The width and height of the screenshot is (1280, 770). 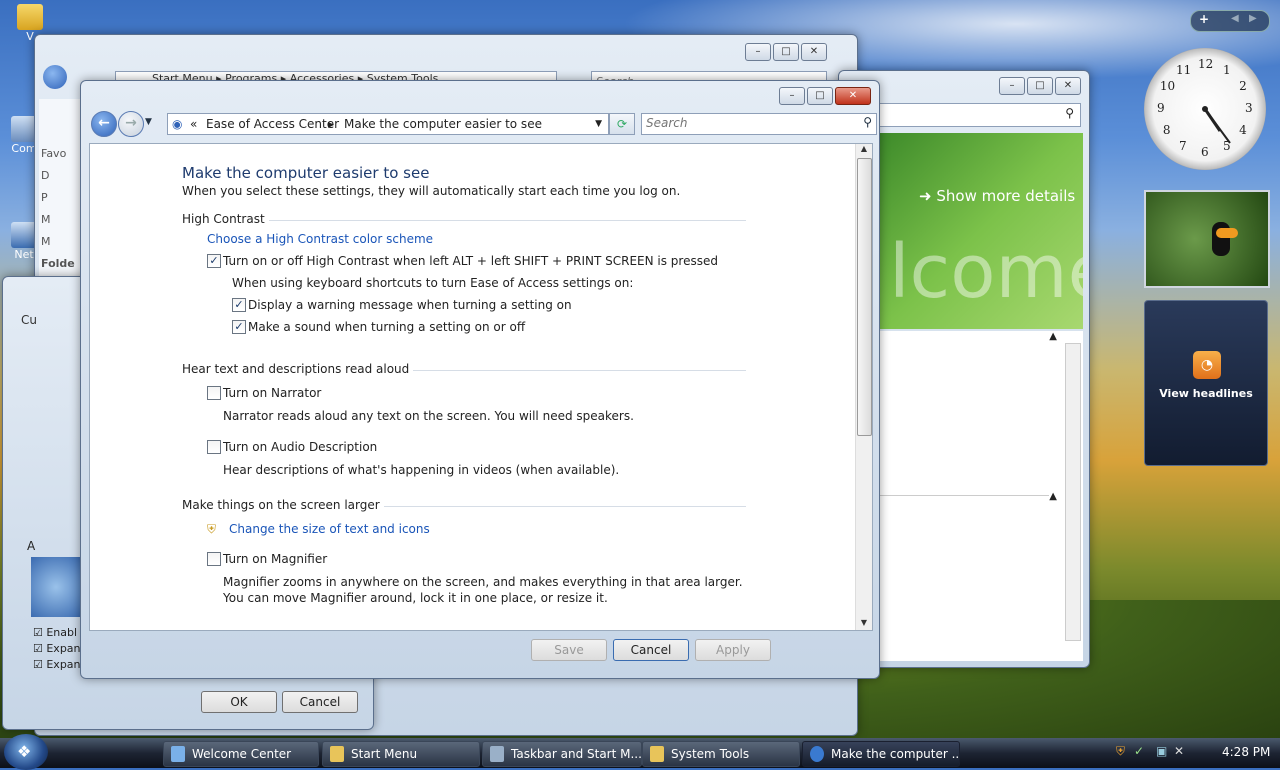 I want to click on show-more-details-link: ➜ Show more details, so click(x=997, y=196).